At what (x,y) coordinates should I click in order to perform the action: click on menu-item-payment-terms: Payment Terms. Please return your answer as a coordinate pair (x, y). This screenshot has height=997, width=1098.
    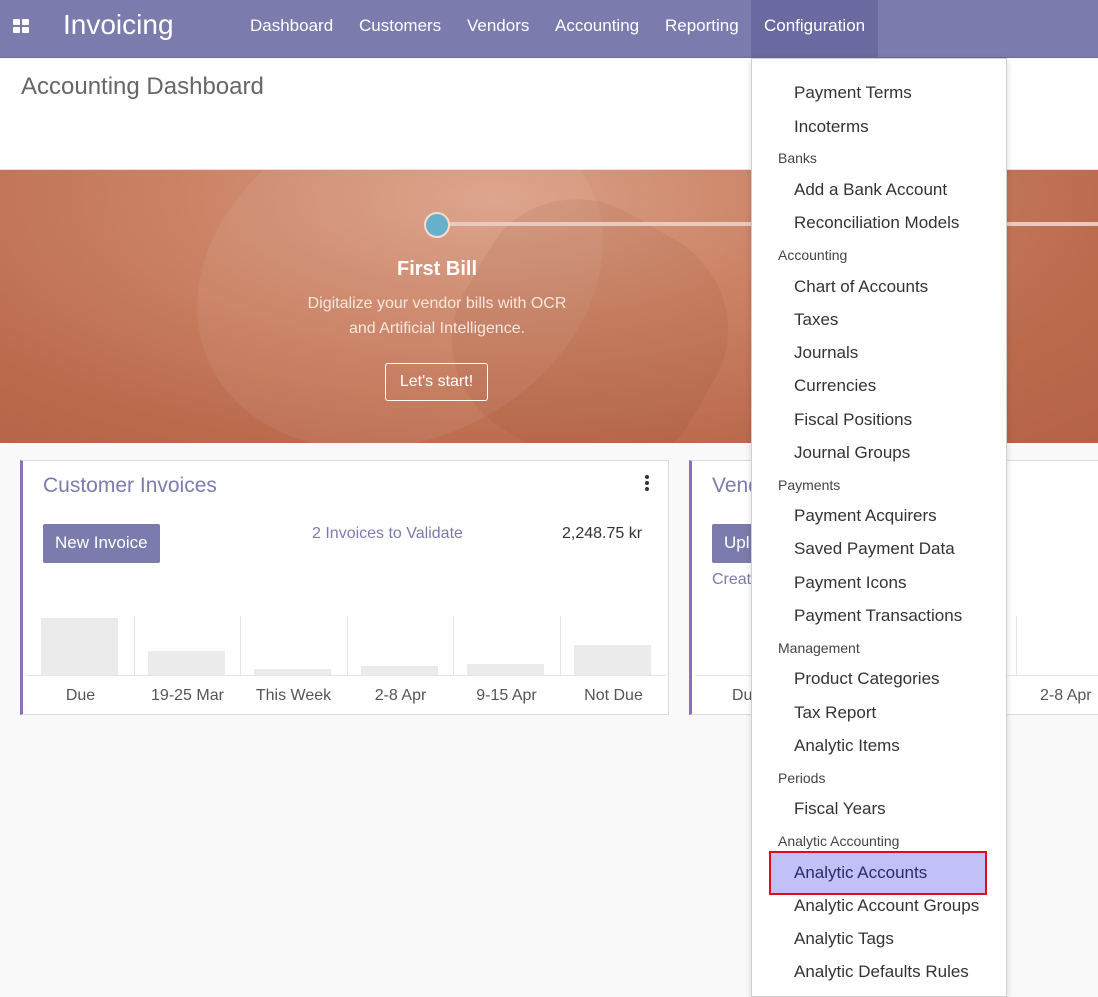
    Looking at the image, I should click on (853, 93).